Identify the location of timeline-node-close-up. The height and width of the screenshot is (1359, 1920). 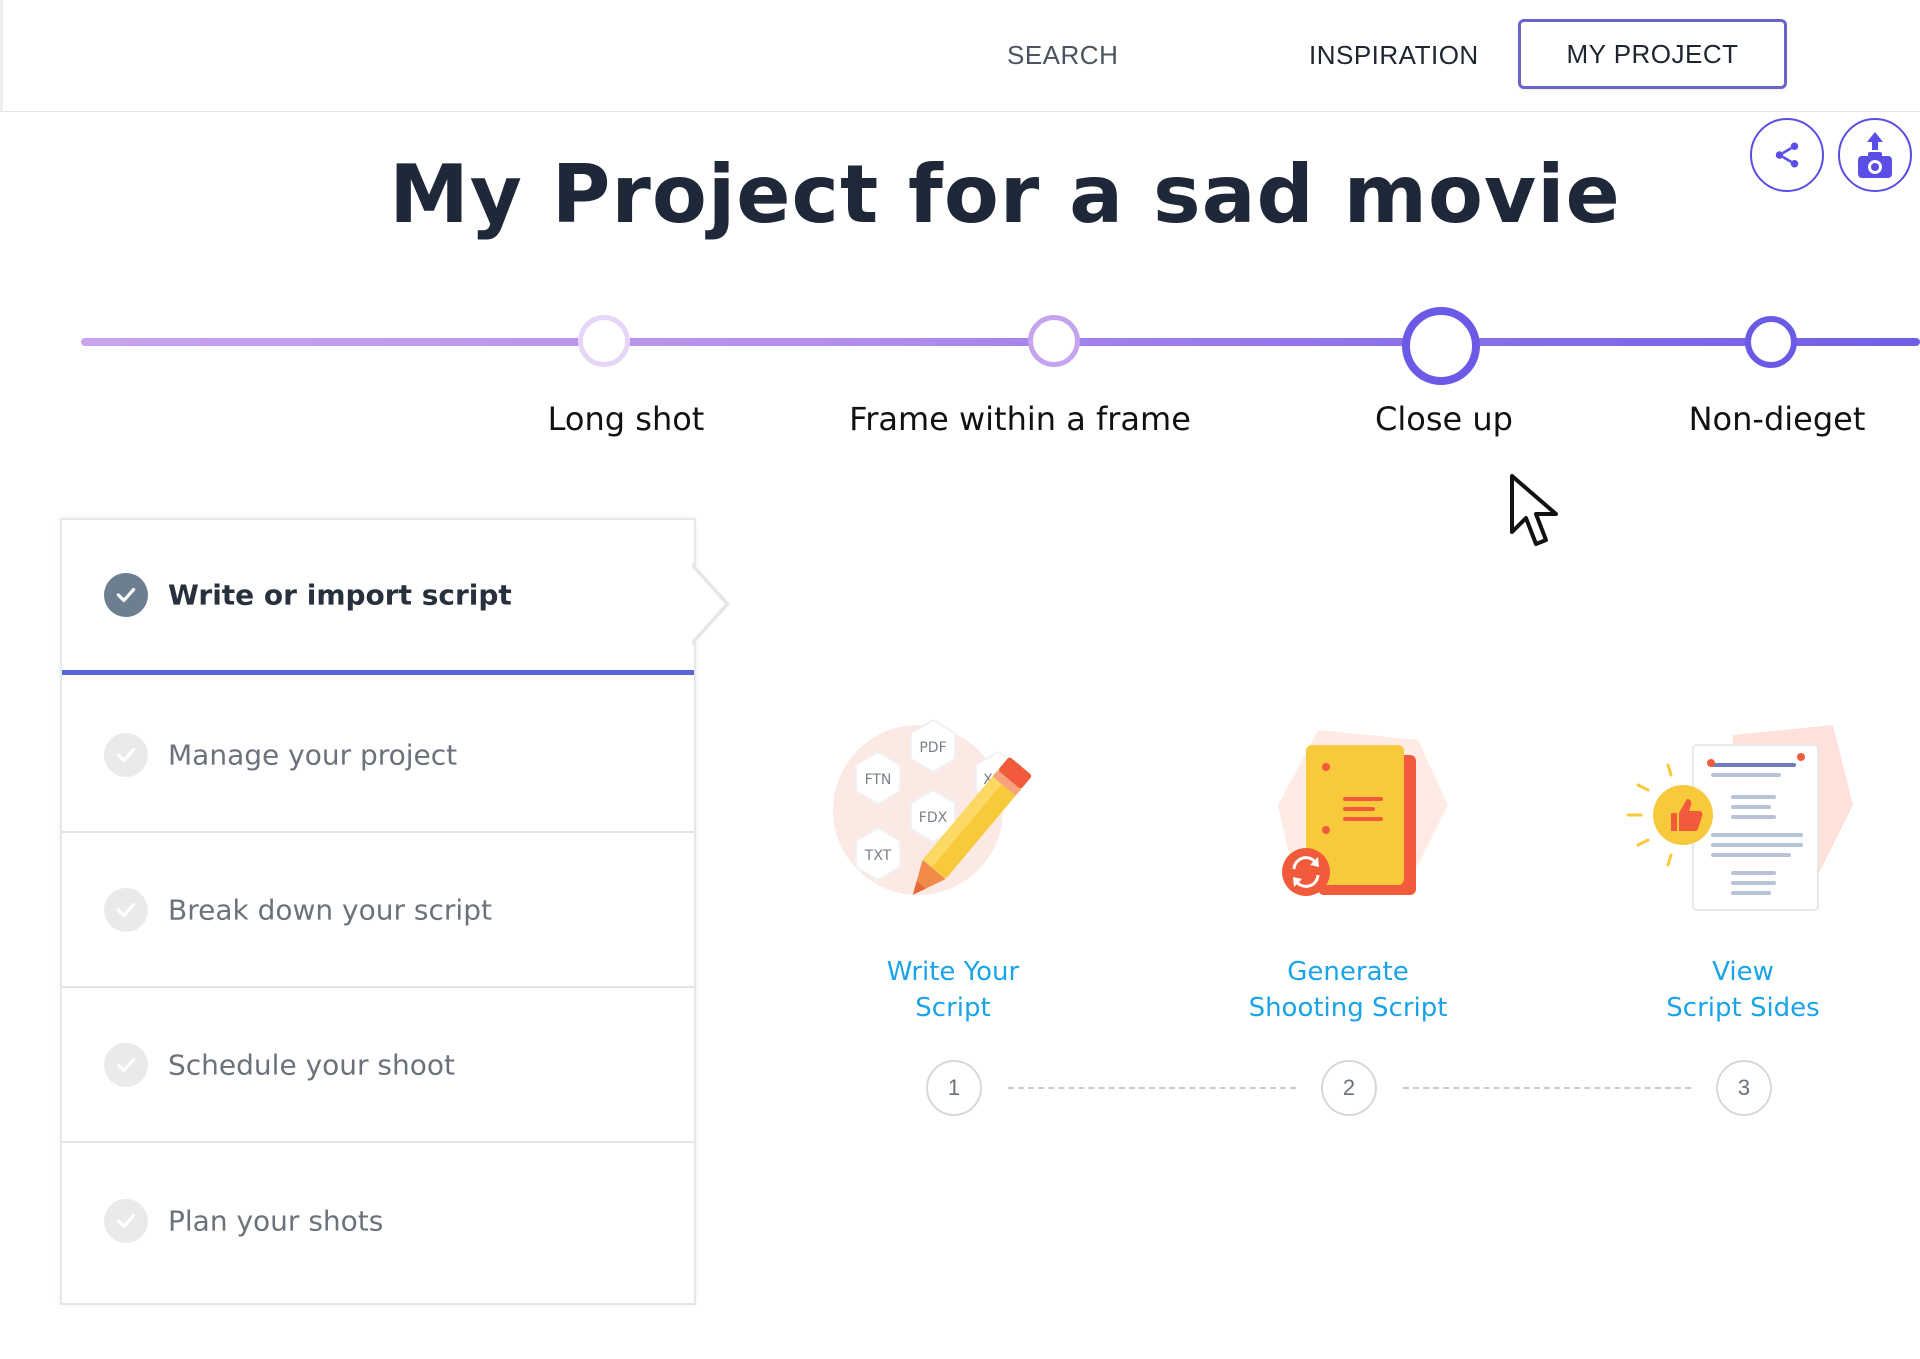
(1441, 346).